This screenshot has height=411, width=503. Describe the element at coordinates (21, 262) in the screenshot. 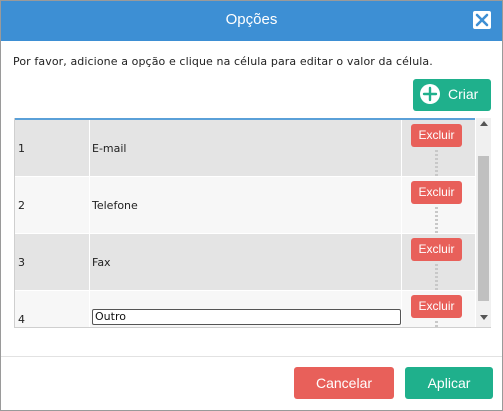

I see `row-number: 3` at that location.